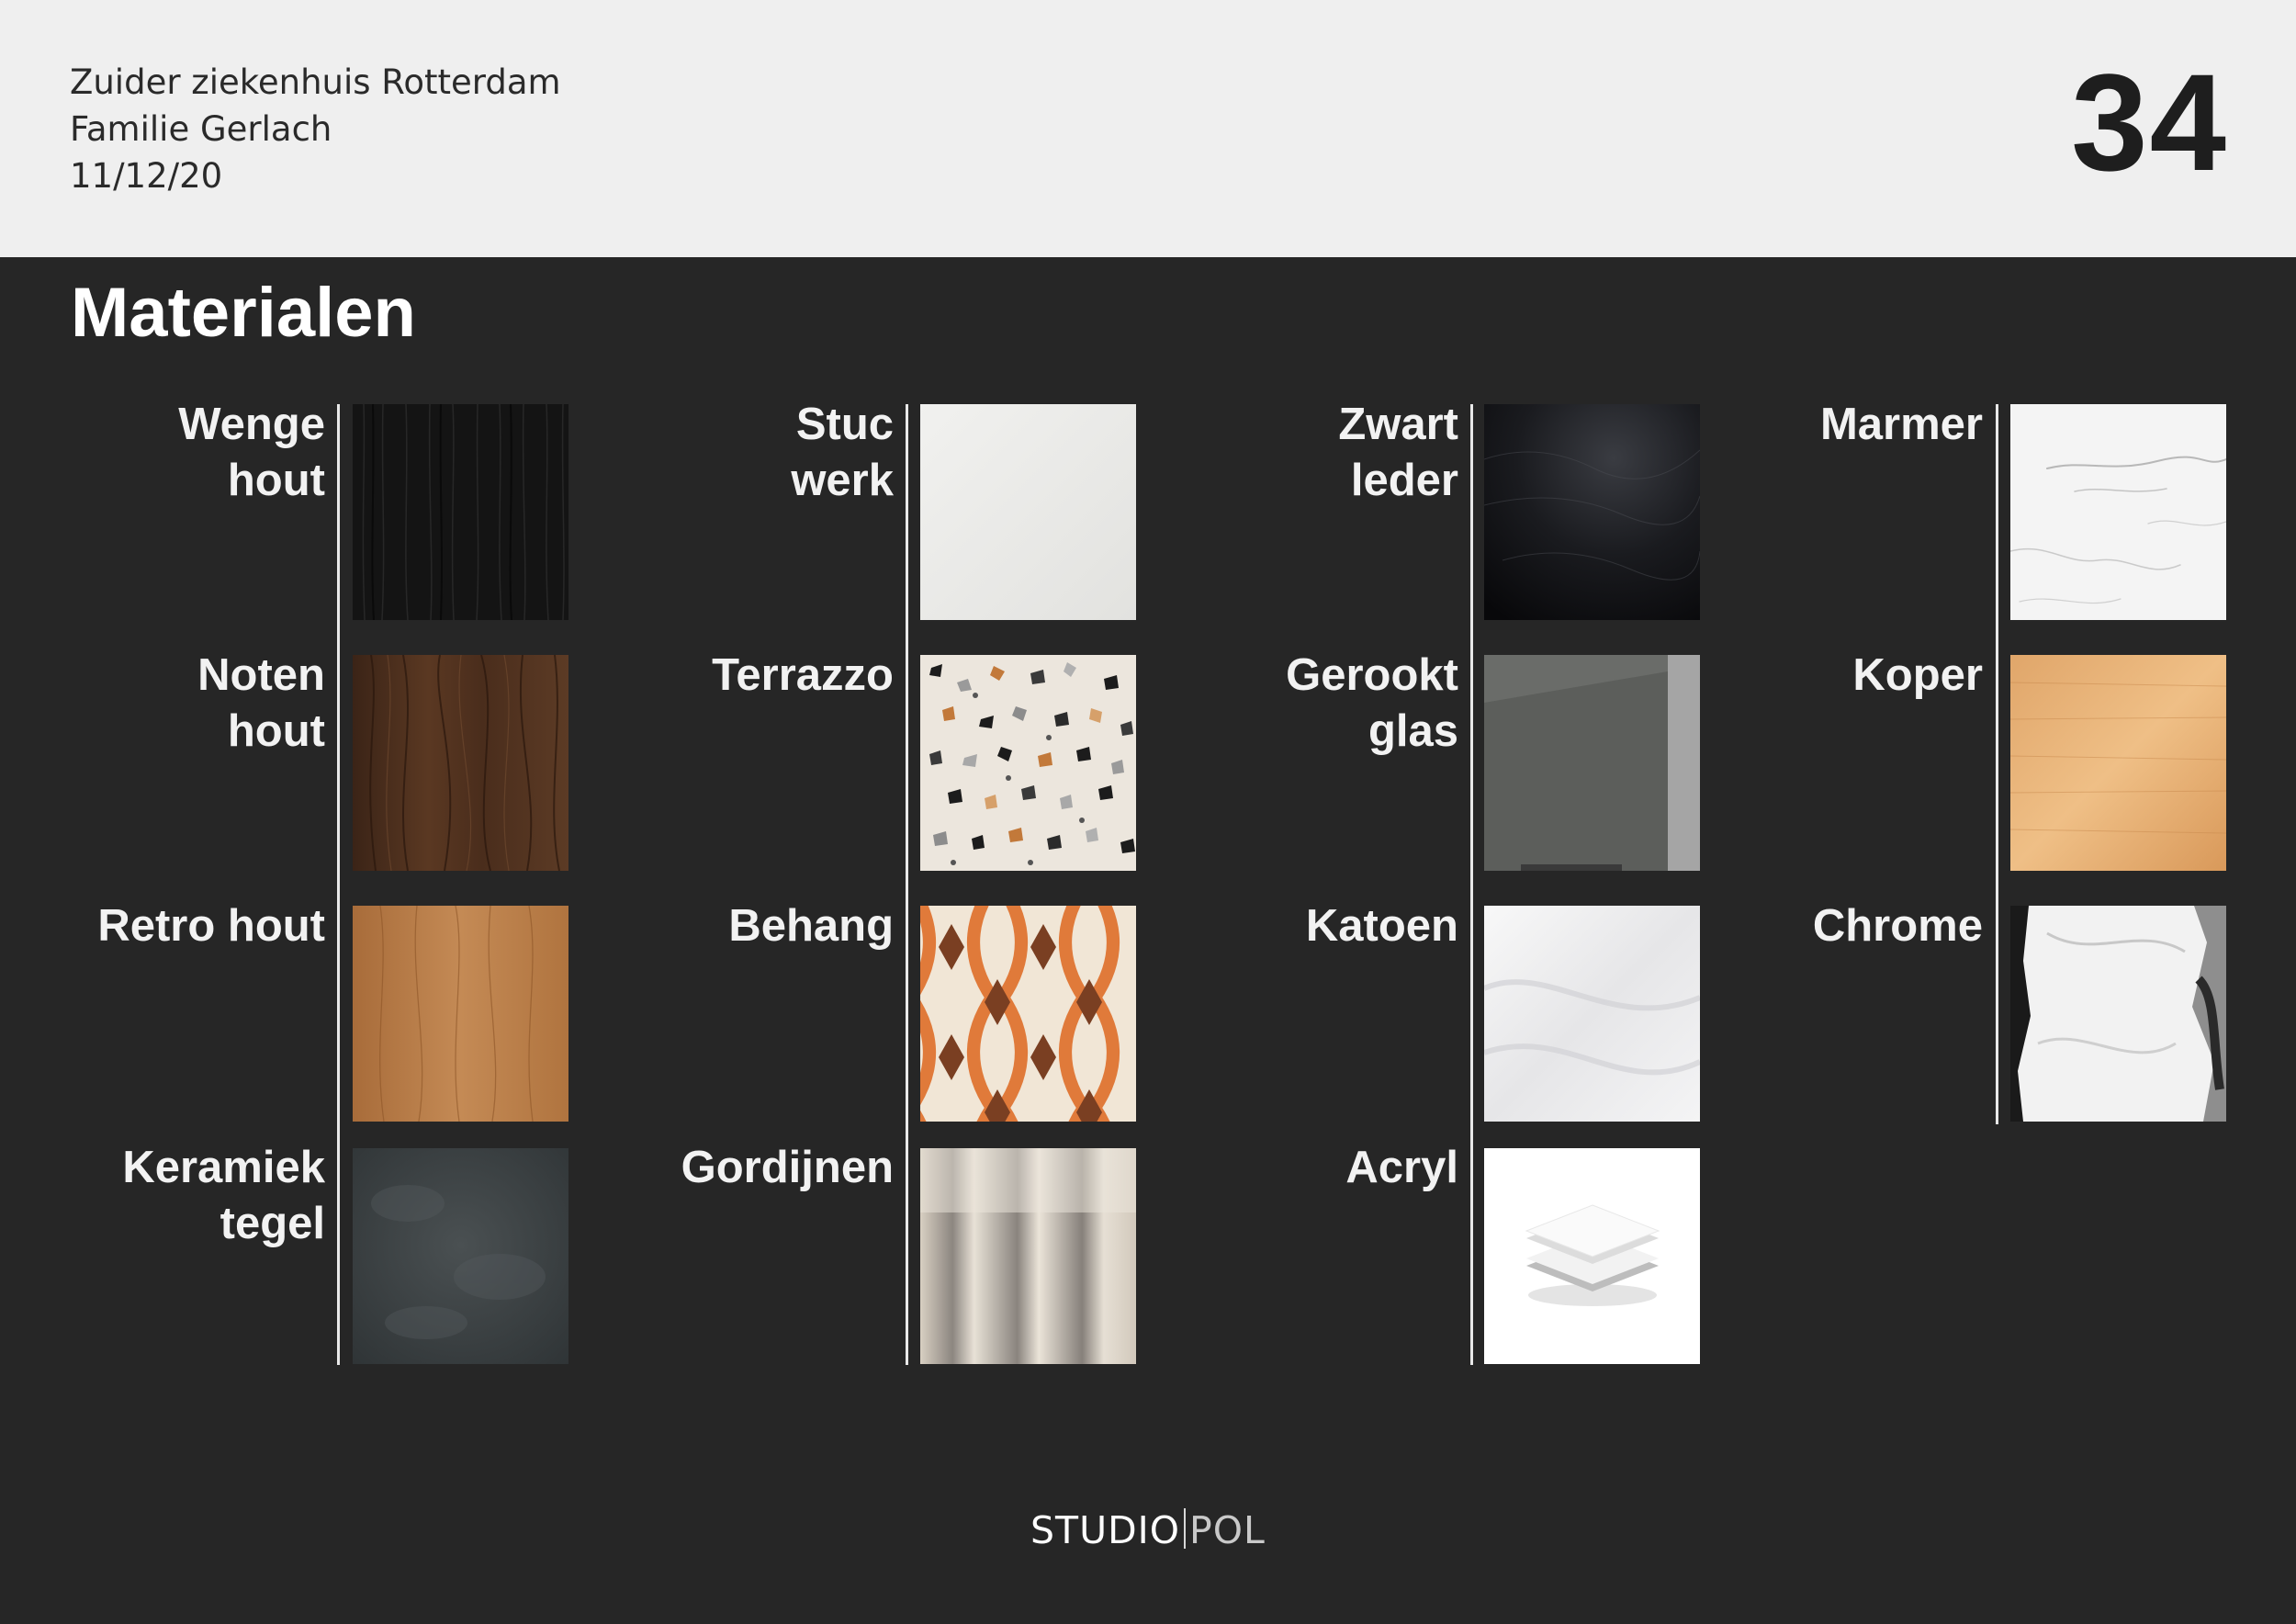 The image size is (2296, 1624). Describe the element at coordinates (1185, 1528) in the screenshot. I see `logo-separator` at that location.